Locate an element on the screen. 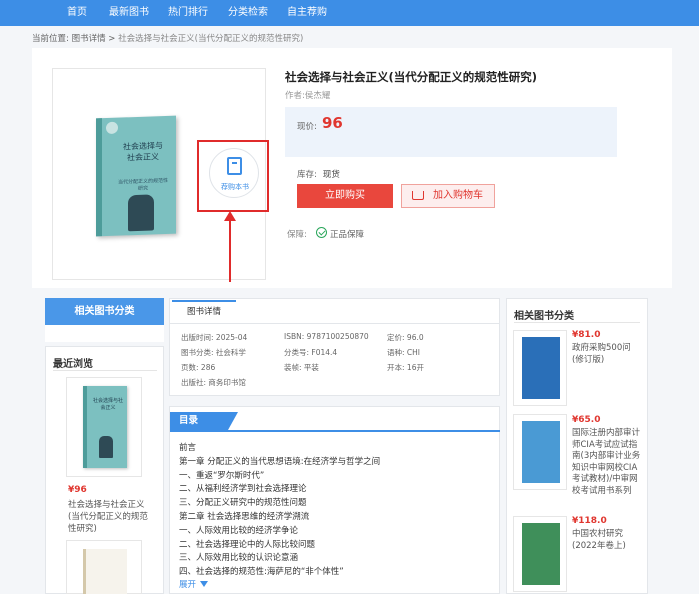 The image size is (699, 594). detail-label: 页数: is located at coordinates (190, 367).